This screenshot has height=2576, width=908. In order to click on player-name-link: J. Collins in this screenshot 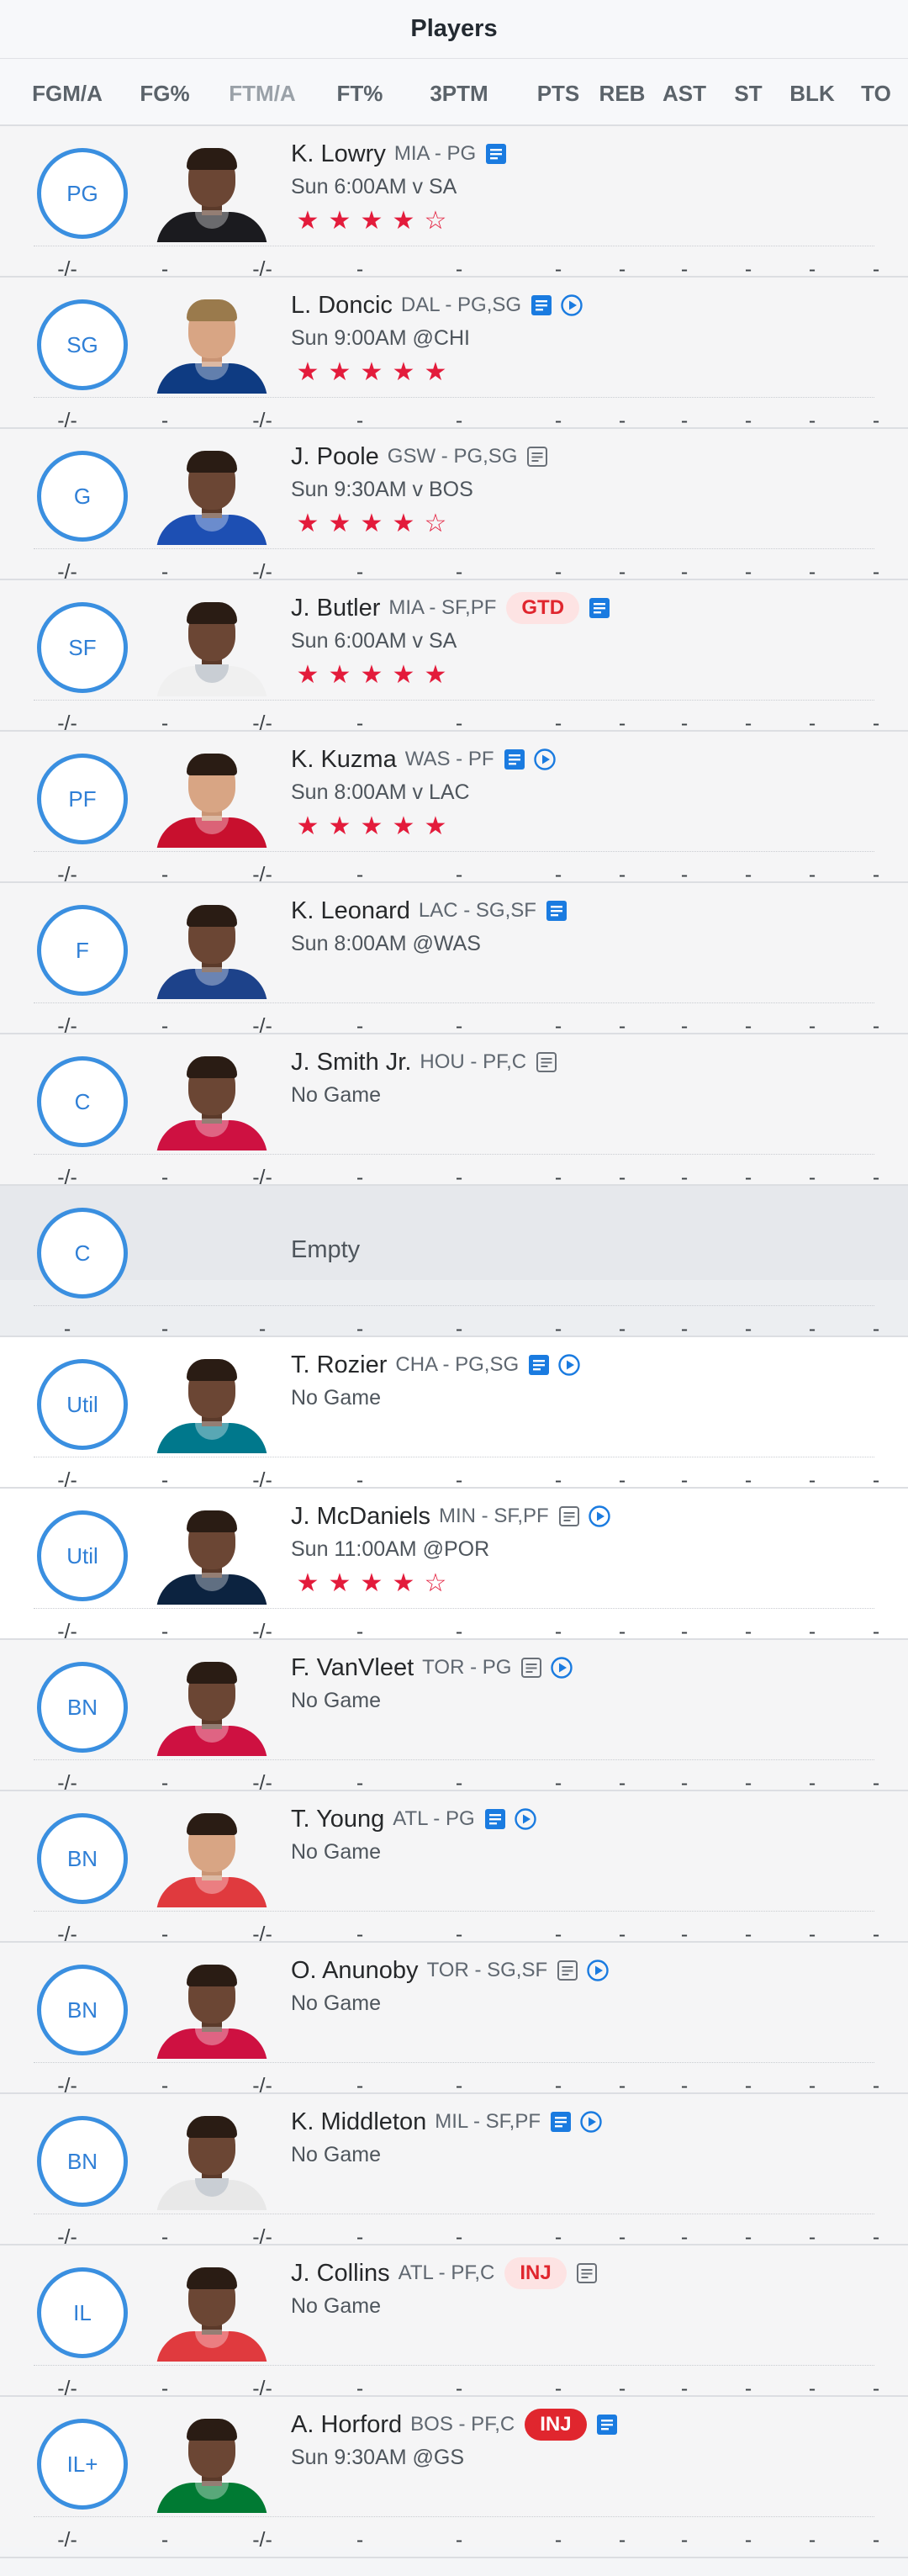, I will do `click(340, 2274)`.